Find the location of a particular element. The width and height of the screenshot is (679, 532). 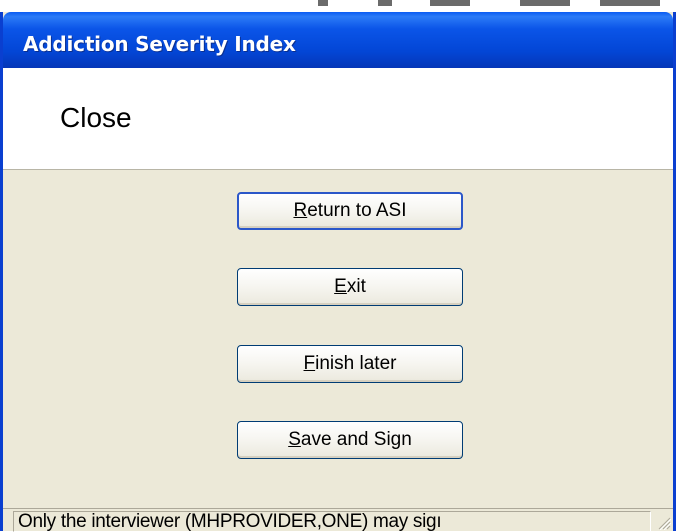

button-mnemonic: S is located at coordinates (294, 439).